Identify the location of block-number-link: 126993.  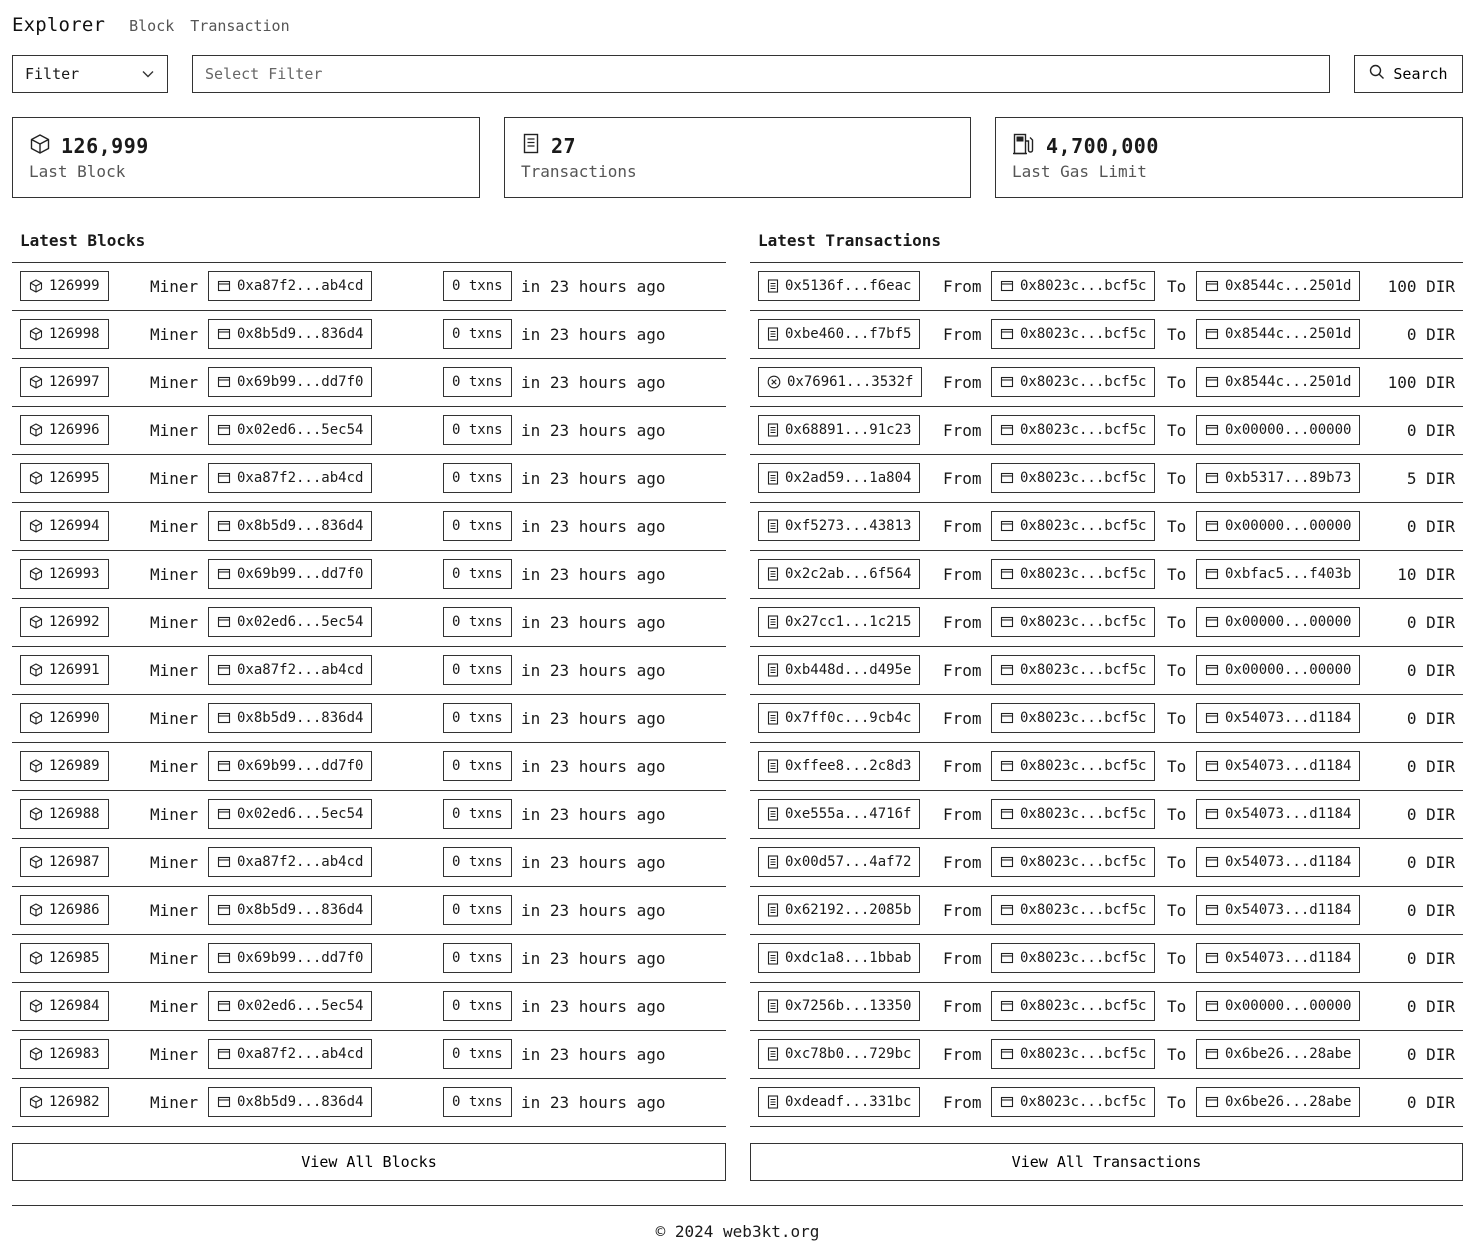
(64, 574).